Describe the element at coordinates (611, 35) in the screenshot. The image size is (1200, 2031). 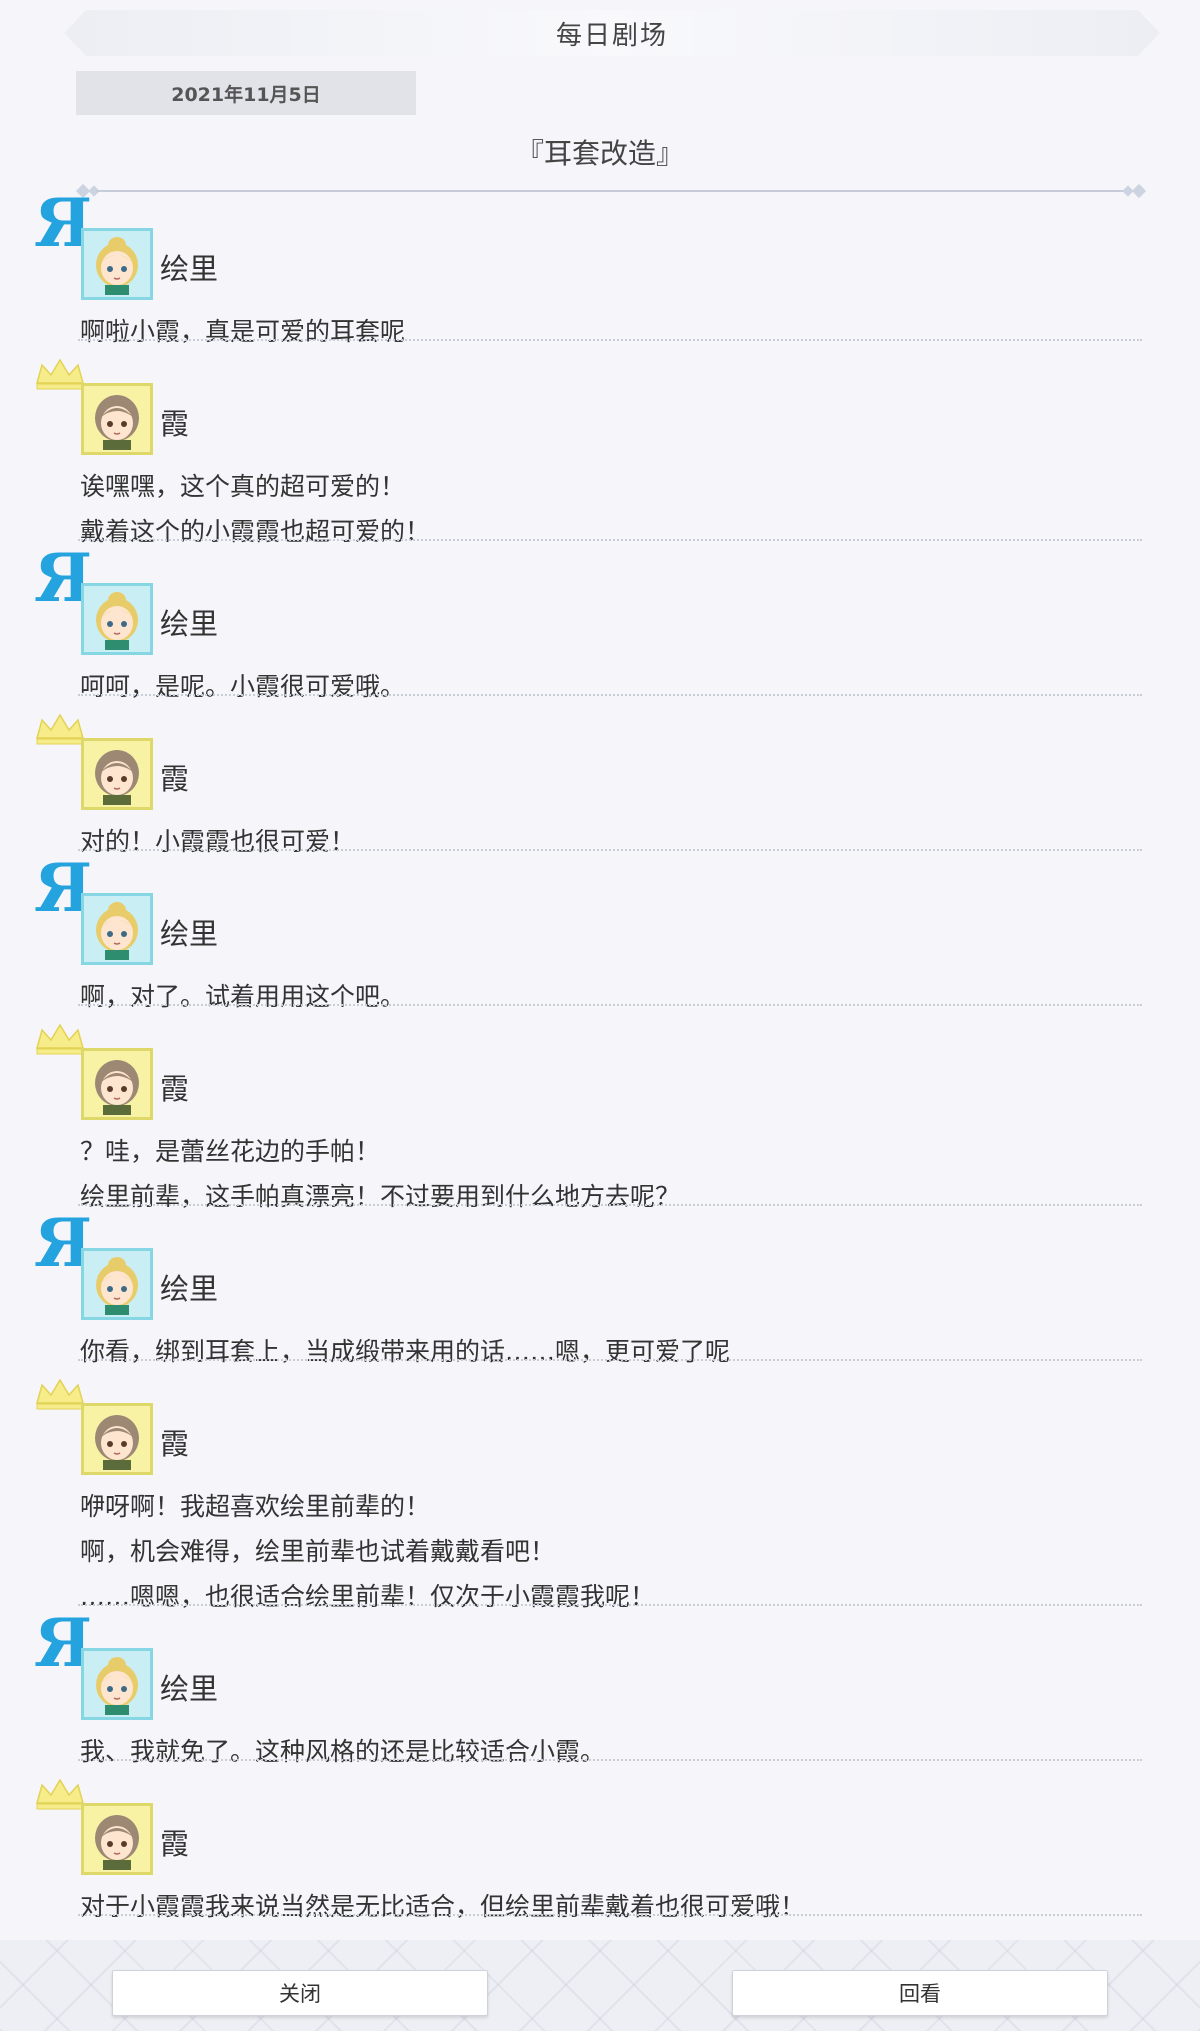
I see `page-title: 每日剧场` at that location.